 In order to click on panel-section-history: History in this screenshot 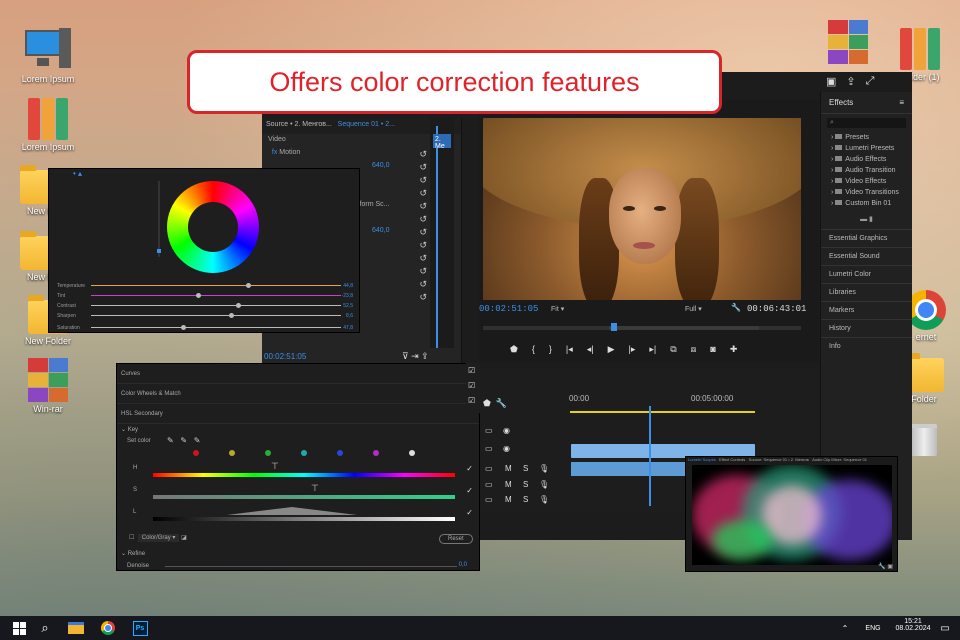, I will do `click(866, 328)`.